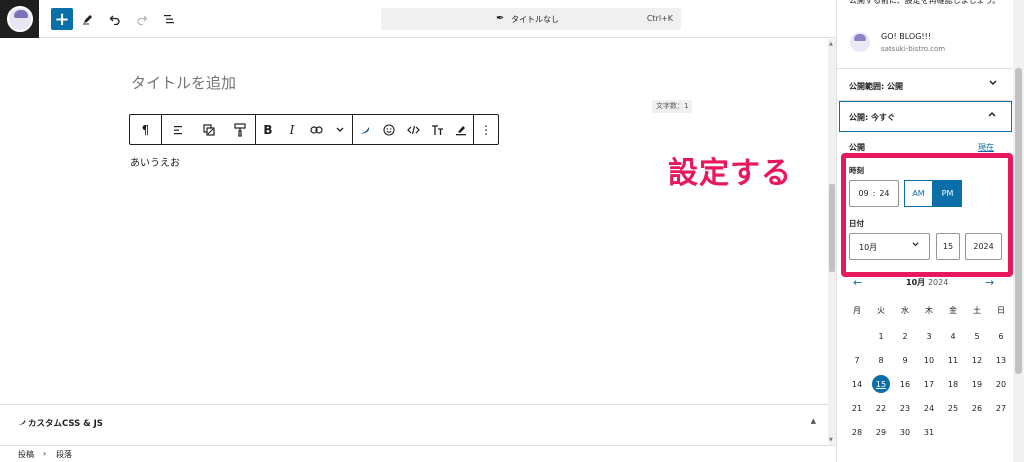  What do you see at coordinates (983, 246) in the screenshot?
I see `year-input: 2024` at bounding box center [983, 246].